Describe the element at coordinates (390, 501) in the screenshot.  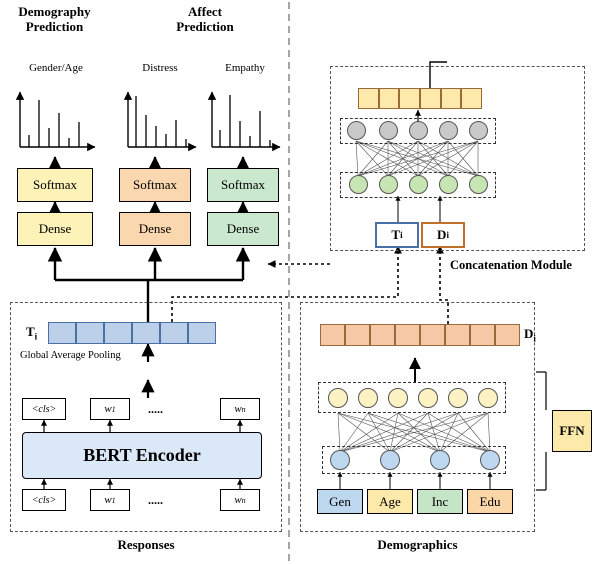
I see `demographic-feature-age: Age` at that location.